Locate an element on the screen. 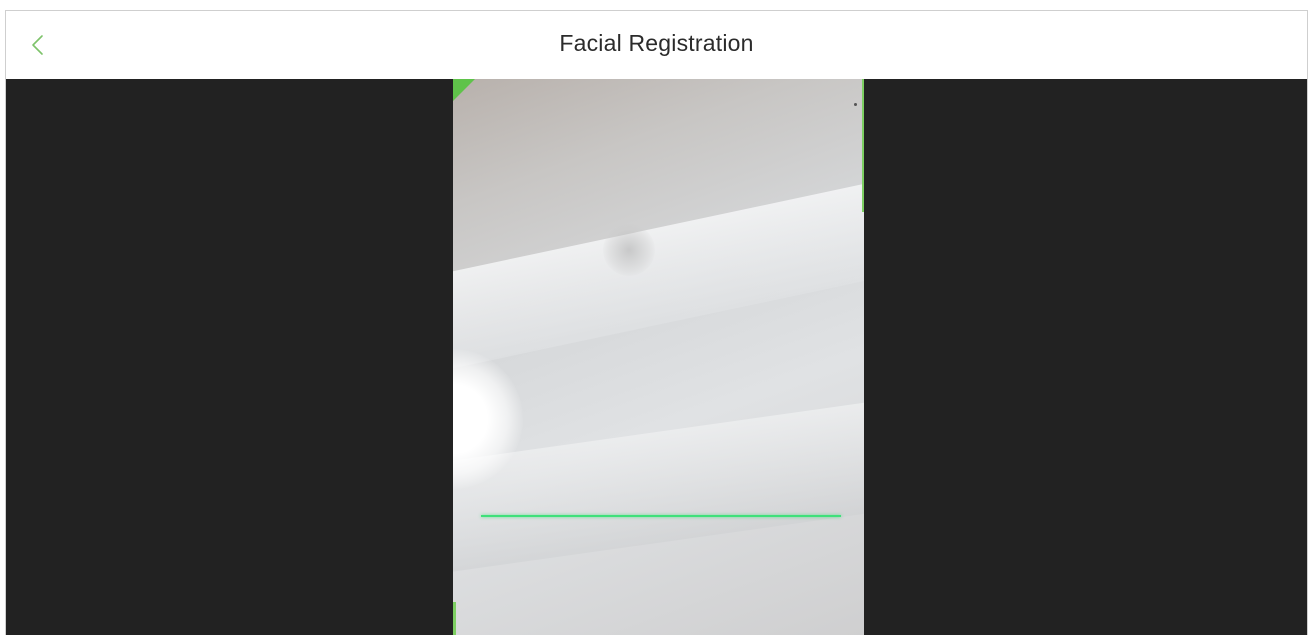 This screenshot has height=635, width=1313. sensor-dot is located at coordinates (855, 104).